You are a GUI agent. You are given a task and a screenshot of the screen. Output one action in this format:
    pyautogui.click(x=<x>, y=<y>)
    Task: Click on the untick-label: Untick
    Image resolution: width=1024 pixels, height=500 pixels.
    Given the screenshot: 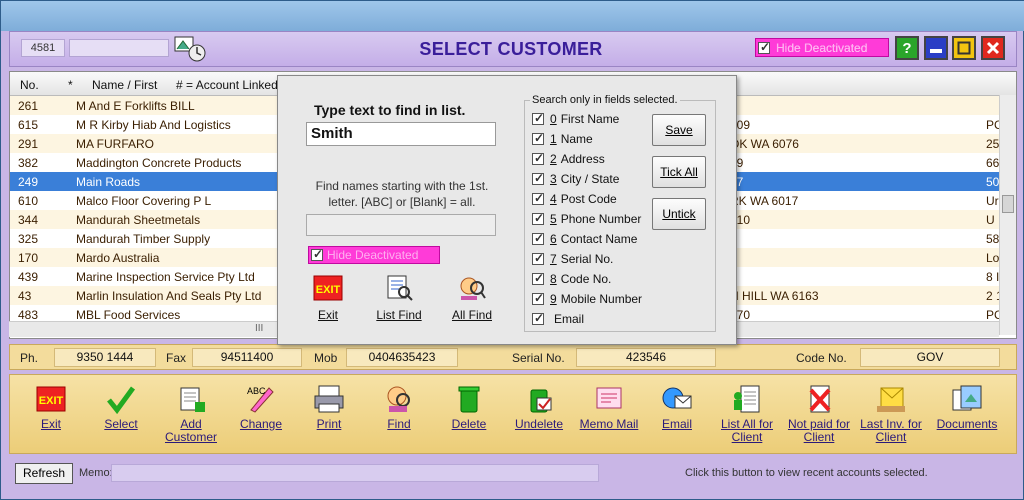 What is the action you would take?
    pyautogui.click(x=679, y=214)
    